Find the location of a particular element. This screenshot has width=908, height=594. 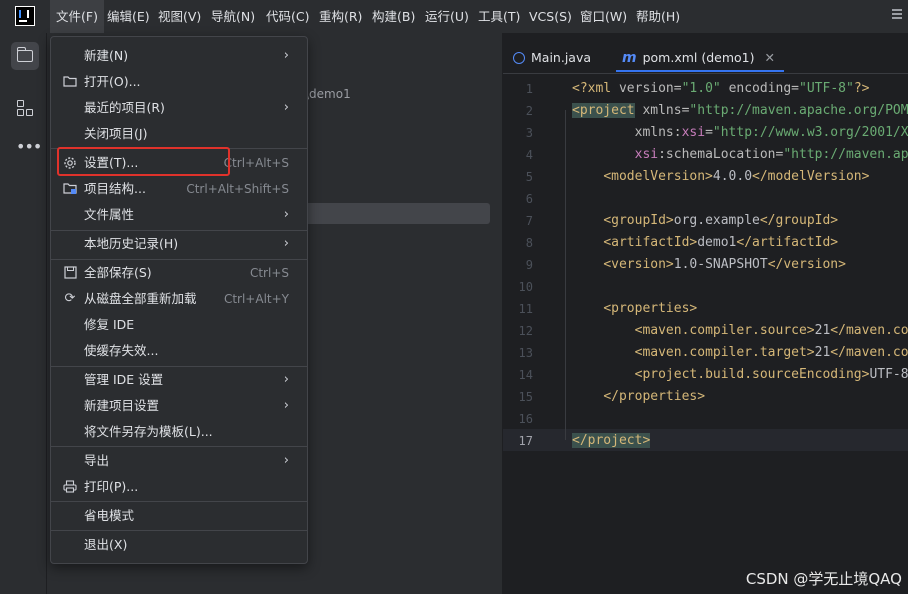

menu-tools: 工具(T) is located at coordinates (499, 16).